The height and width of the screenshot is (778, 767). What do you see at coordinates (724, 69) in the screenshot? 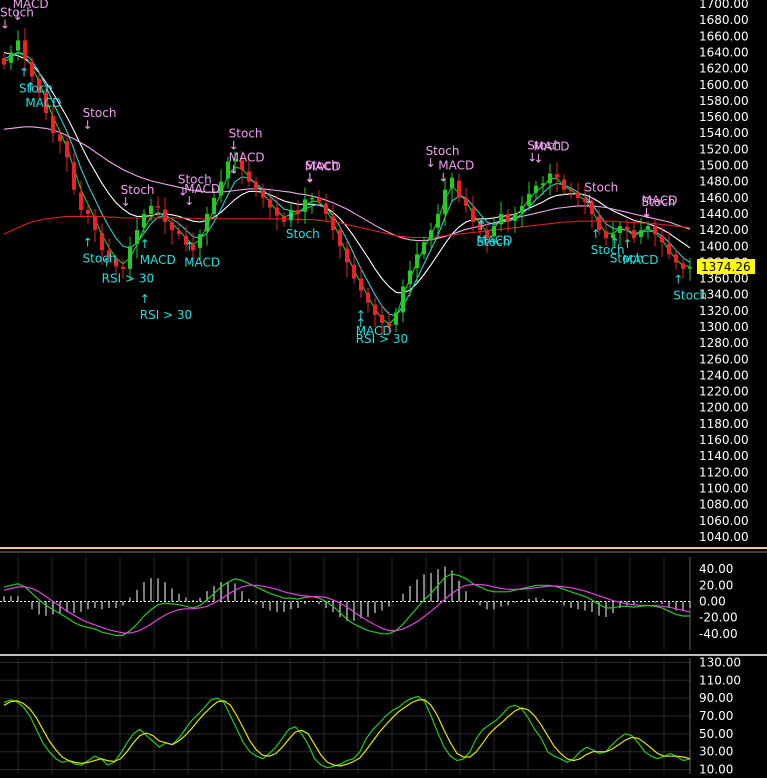
I see `price-tick-label: 1620.00` at bounding box center [724, 69].